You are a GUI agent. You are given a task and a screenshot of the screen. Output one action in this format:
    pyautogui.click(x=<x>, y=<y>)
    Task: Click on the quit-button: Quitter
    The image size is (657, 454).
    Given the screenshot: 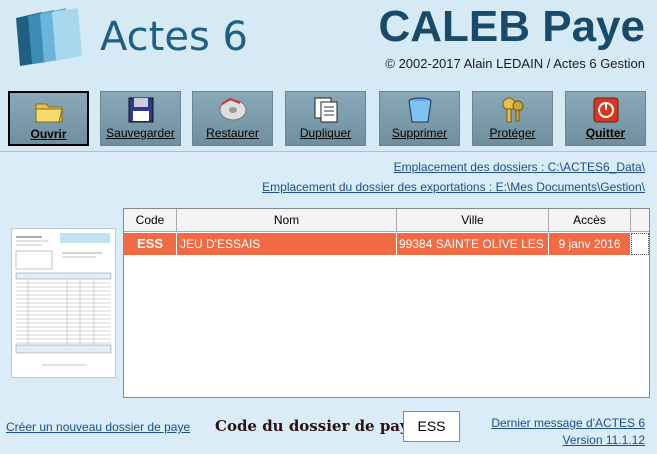 What is the action you would take?
    pyautogui.click(x=605, y=118)
    